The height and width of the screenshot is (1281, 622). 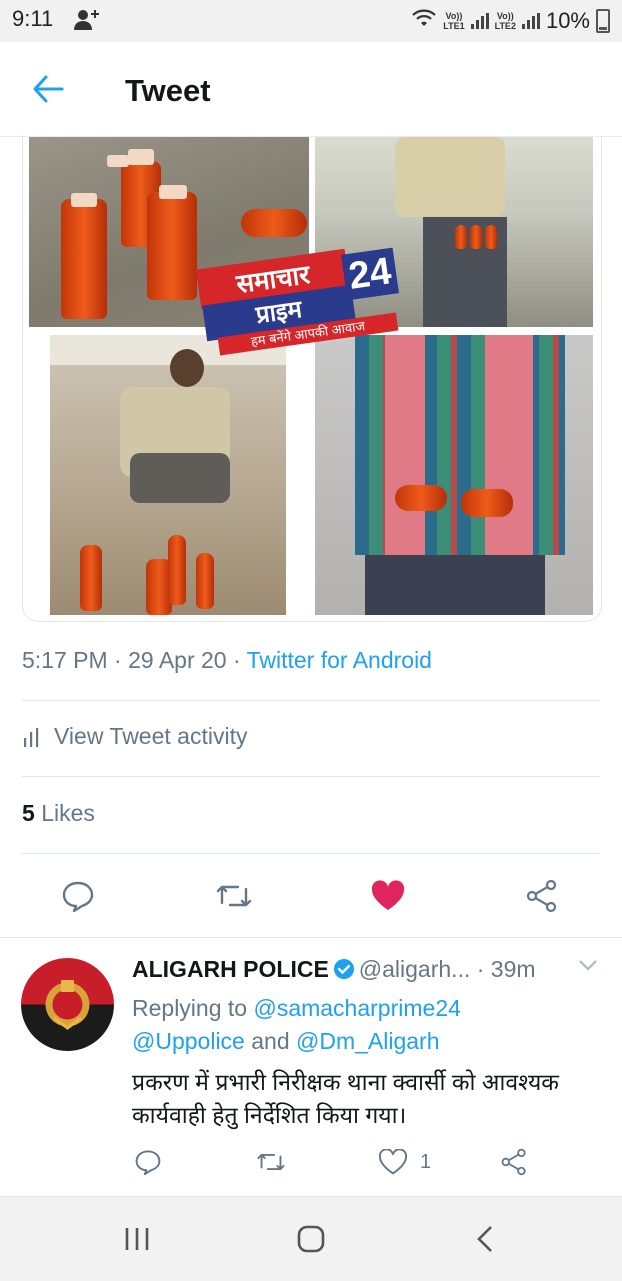 What do you see at coordinates (311, 1162) in the screenshot?
I see `reply-actions: 1` at bounding box center [311, 1162].